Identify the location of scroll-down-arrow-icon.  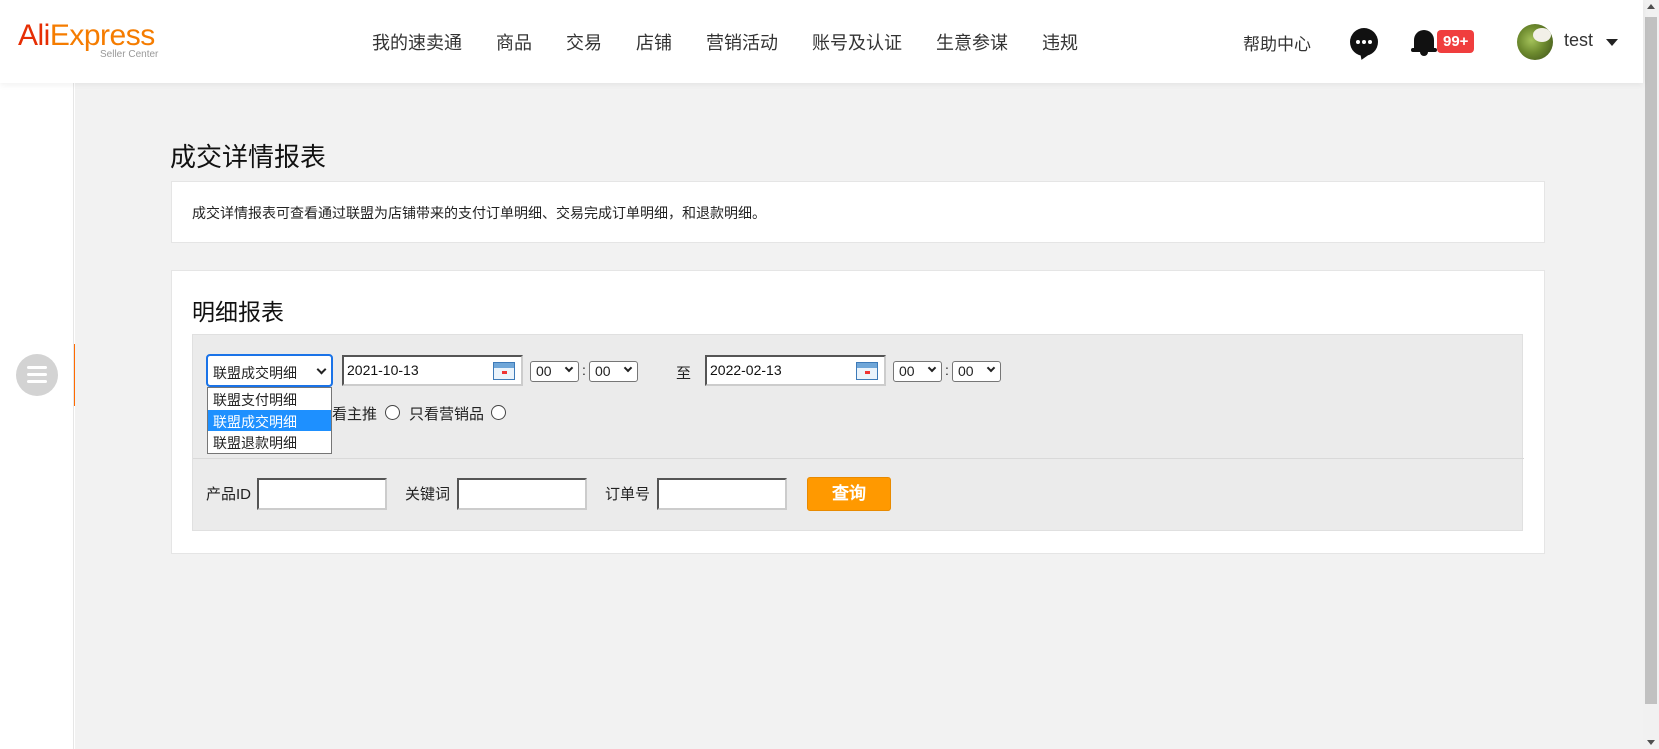
(1651, 742).